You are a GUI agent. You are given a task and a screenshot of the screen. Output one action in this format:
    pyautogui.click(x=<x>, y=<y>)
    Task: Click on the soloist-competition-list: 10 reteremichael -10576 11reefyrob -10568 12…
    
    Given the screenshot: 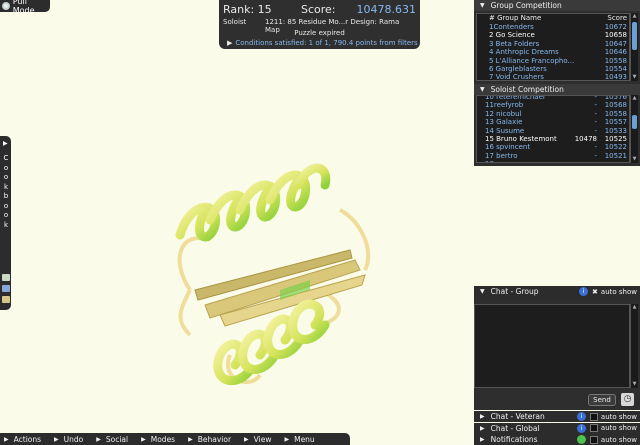 What is the action you would take?
    pyautogui.click(x=553, y=129)
    